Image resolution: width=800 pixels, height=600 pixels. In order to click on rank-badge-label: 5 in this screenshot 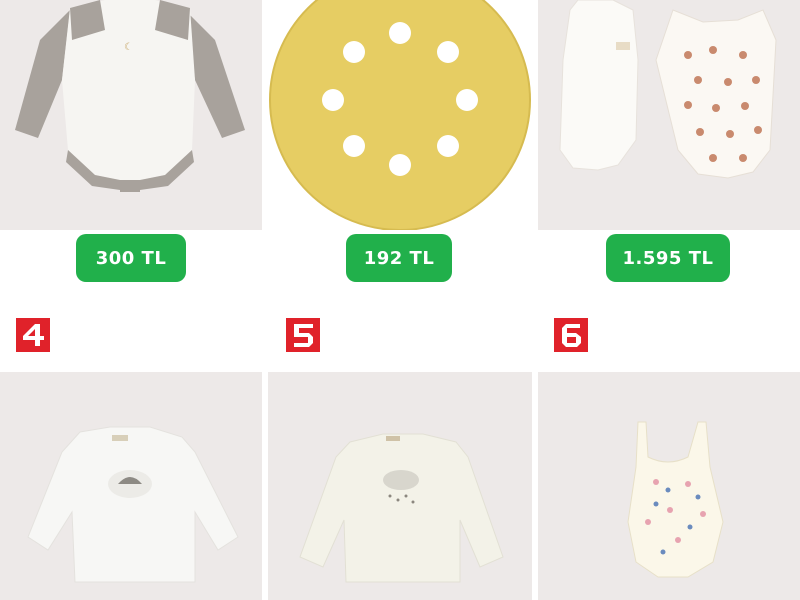, I will do `click(303, 335)`.